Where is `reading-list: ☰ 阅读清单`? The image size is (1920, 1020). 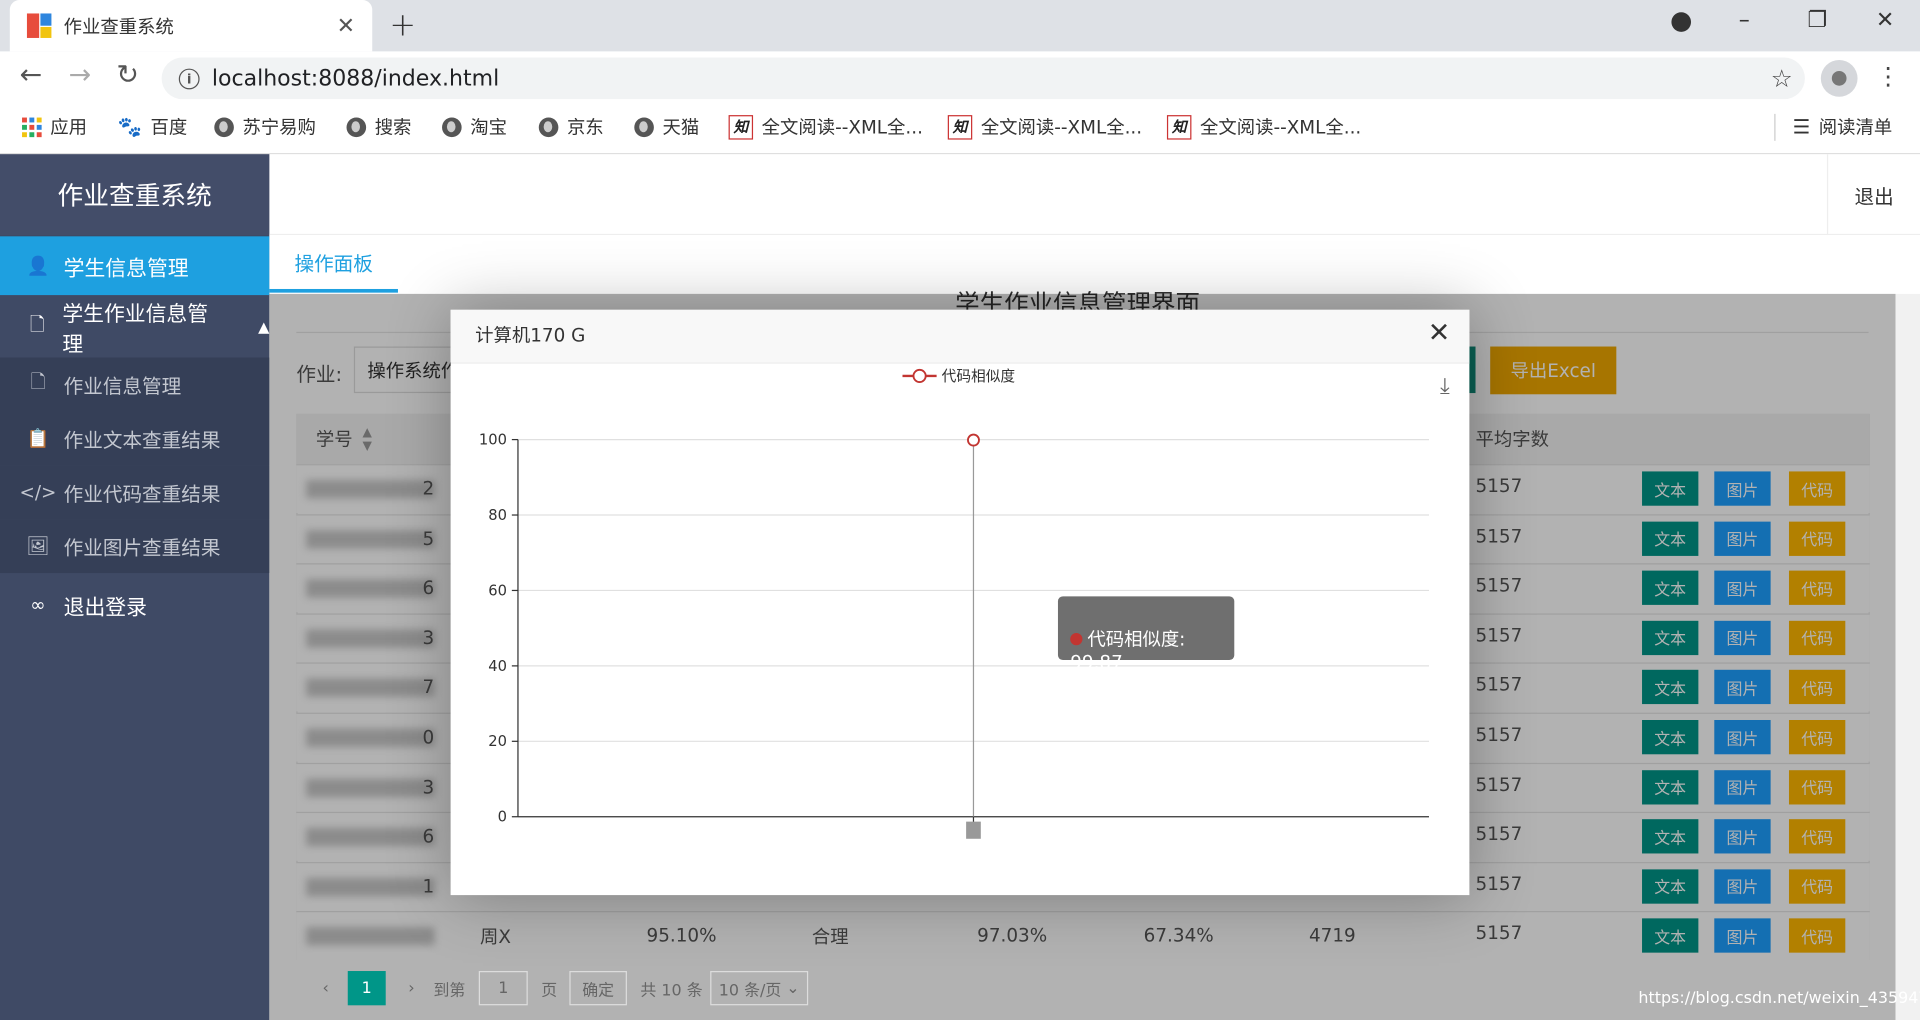
reading-list: ☰ 阅读清单 is located at coordinates (1843, 127).